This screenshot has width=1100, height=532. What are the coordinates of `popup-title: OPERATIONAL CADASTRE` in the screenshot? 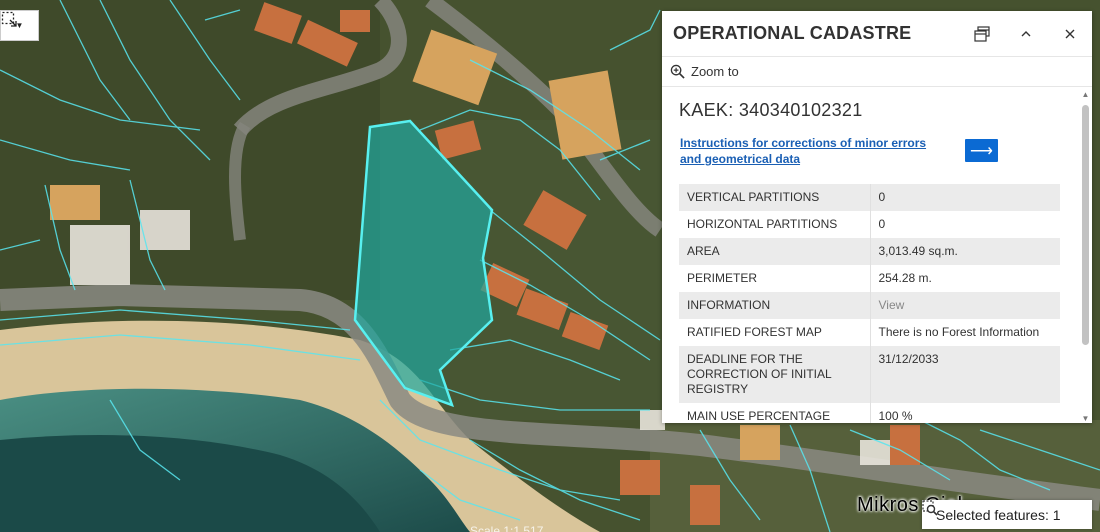 It's located at (792, 33).